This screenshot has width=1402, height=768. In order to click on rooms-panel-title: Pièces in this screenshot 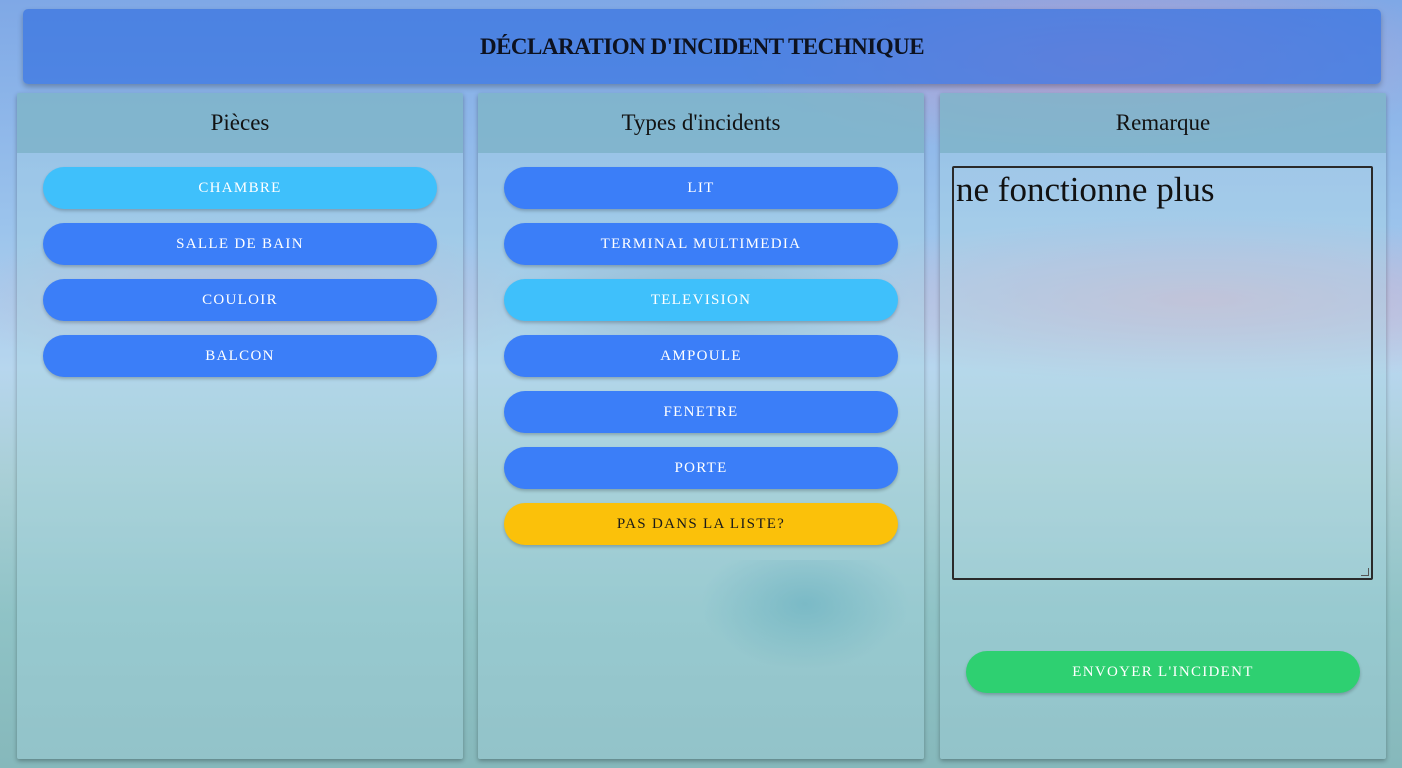, I will do `click(240, 122)`.